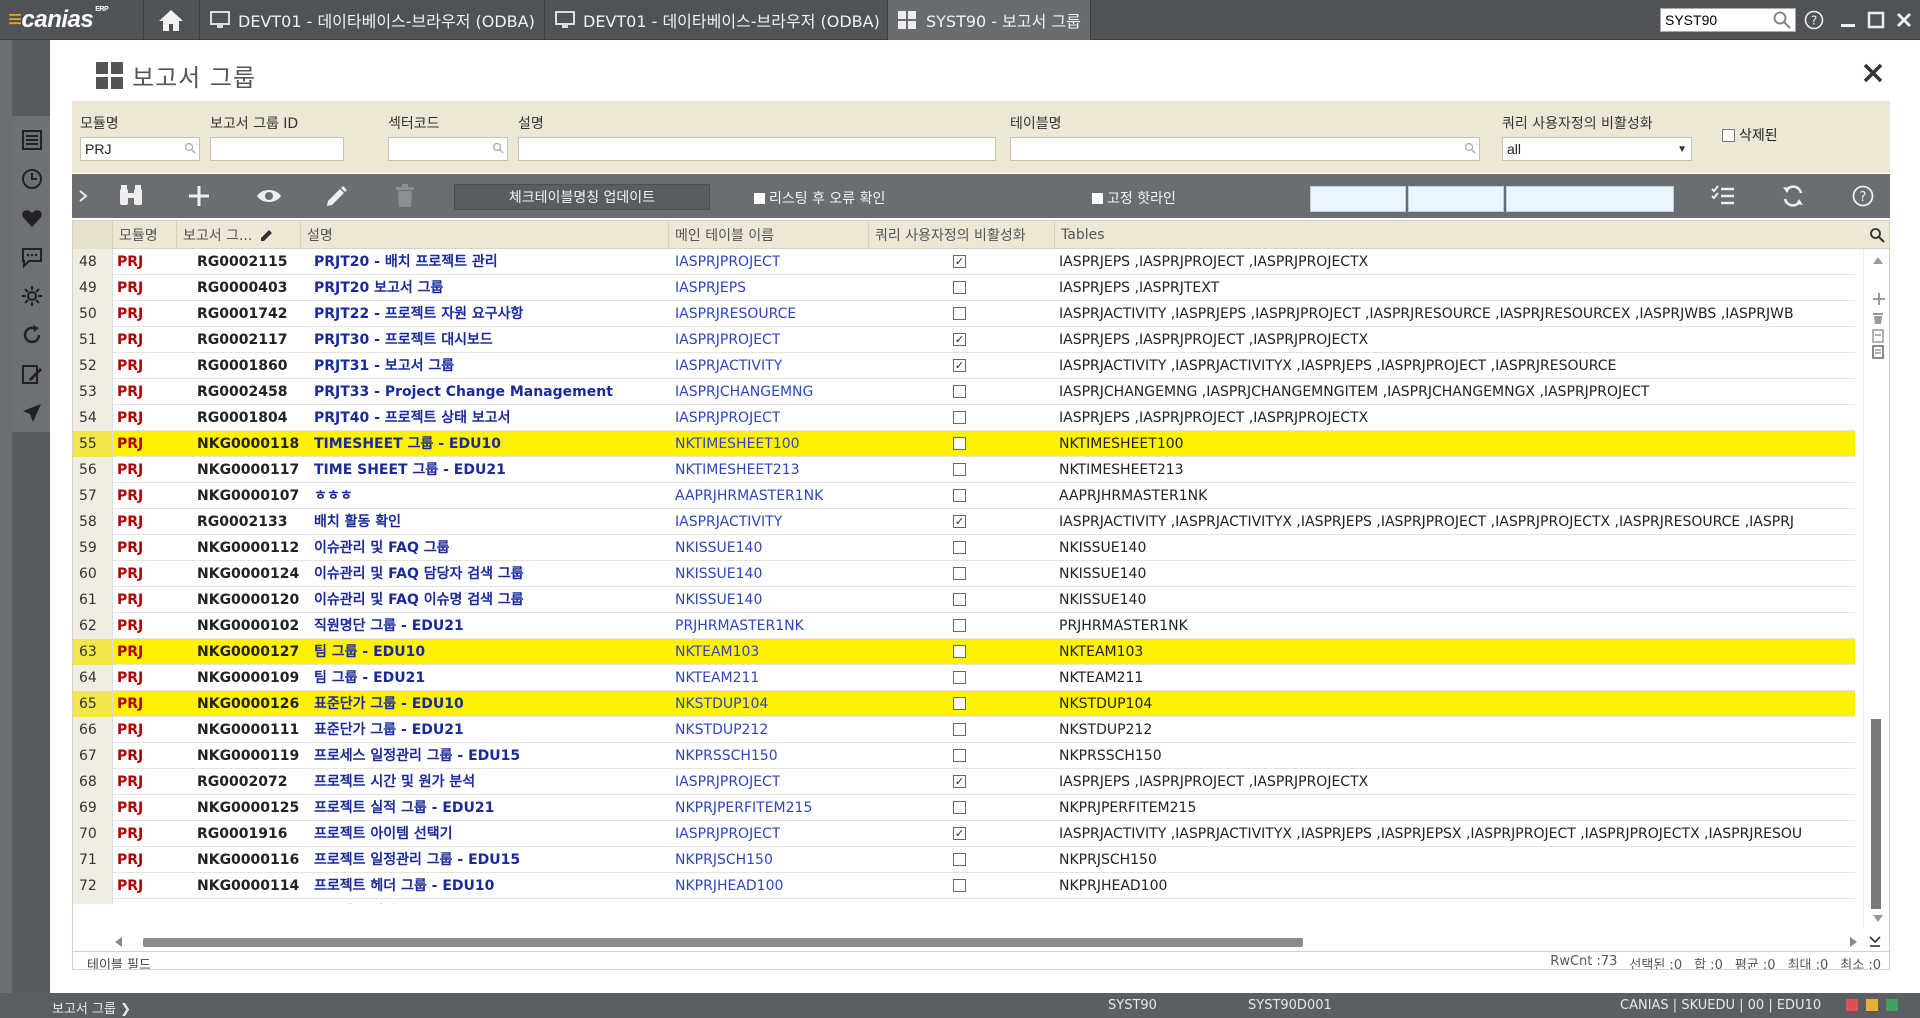  Describe the element at coordinates (372, 20) in the screenshot. I see `tab-devt01-1: DEVT01 - 데이타베이스-브라우저 (ODBA)` at that location.